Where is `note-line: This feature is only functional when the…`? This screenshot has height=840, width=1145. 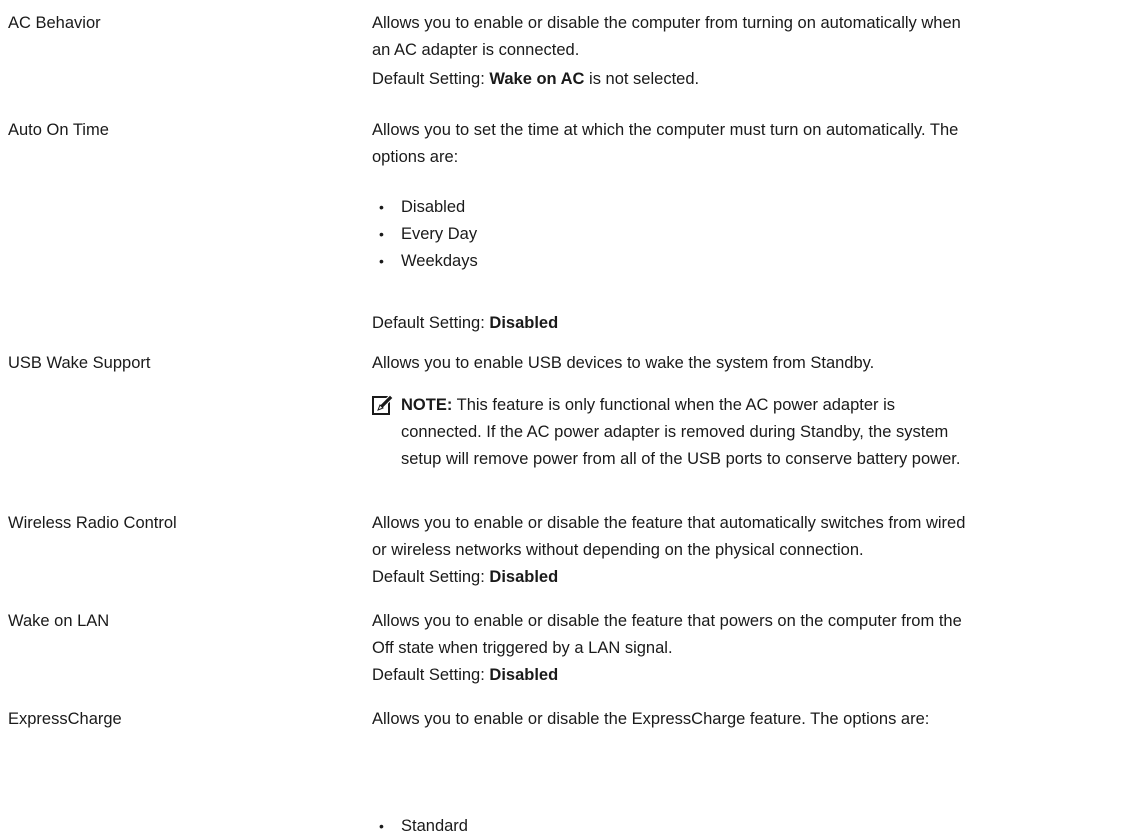
note-line: This feature is only functional when the… is located at coordinates (674, 405).